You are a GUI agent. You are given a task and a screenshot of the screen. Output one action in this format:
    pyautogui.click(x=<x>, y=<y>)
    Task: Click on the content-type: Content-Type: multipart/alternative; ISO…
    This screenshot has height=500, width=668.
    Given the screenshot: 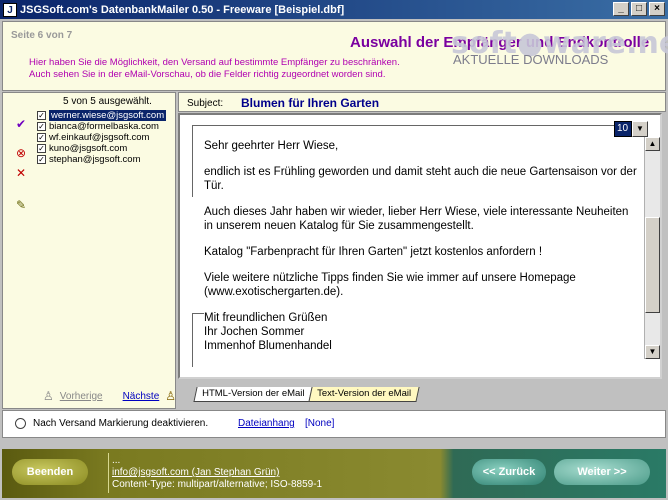 What is the action you would take?
    pyautogui.click(x=217, y=484)
    